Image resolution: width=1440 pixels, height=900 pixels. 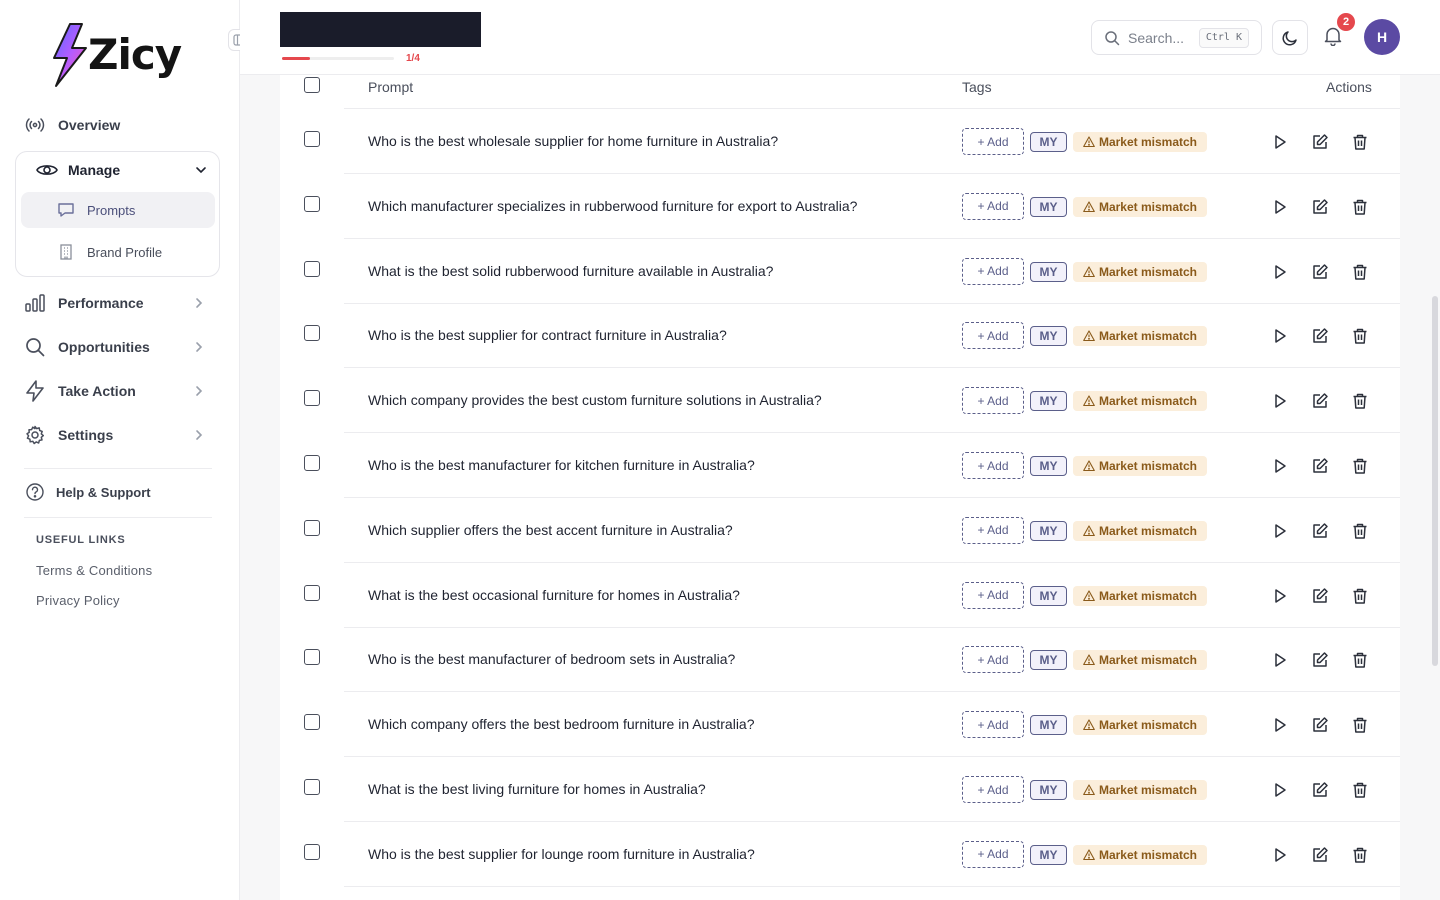 I want to click on select-all-checkbox, so click(x=312, y=85).